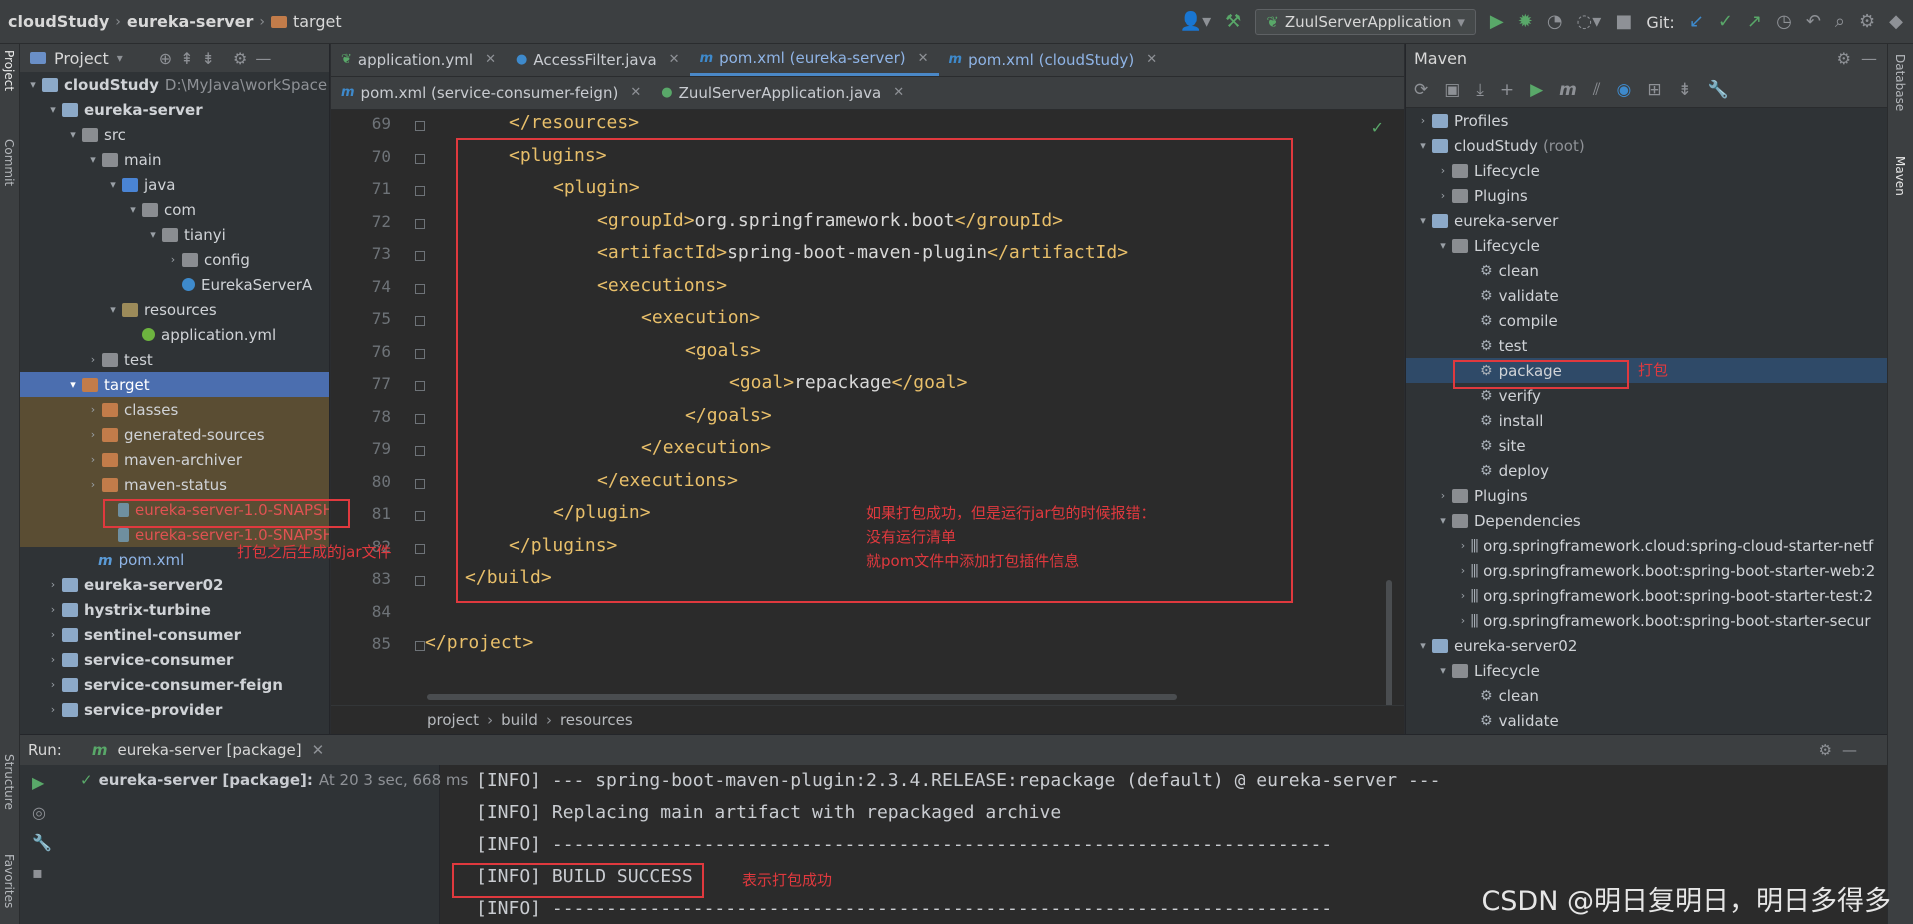  Describe the element at coordinates (174, 384) in the screenshot. I see `tree-item-target: ▾ target` at that location.